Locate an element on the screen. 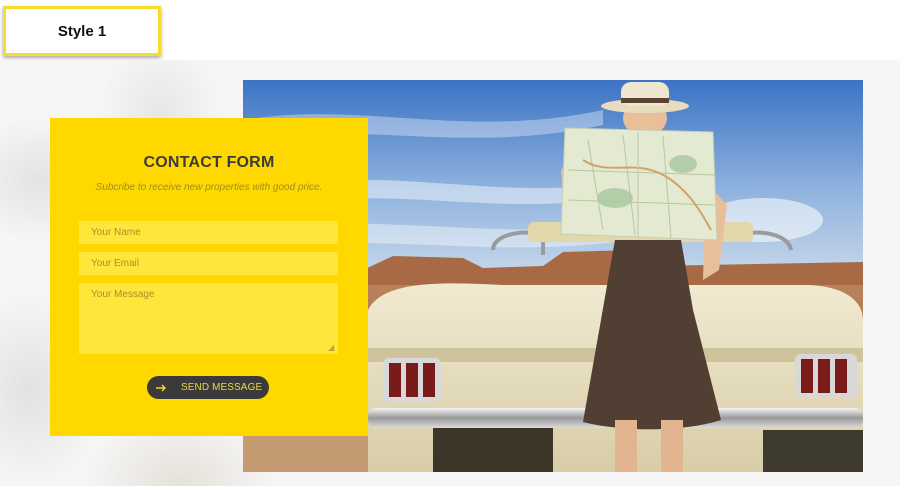  message-textarea is located at coordinates (208, 318).